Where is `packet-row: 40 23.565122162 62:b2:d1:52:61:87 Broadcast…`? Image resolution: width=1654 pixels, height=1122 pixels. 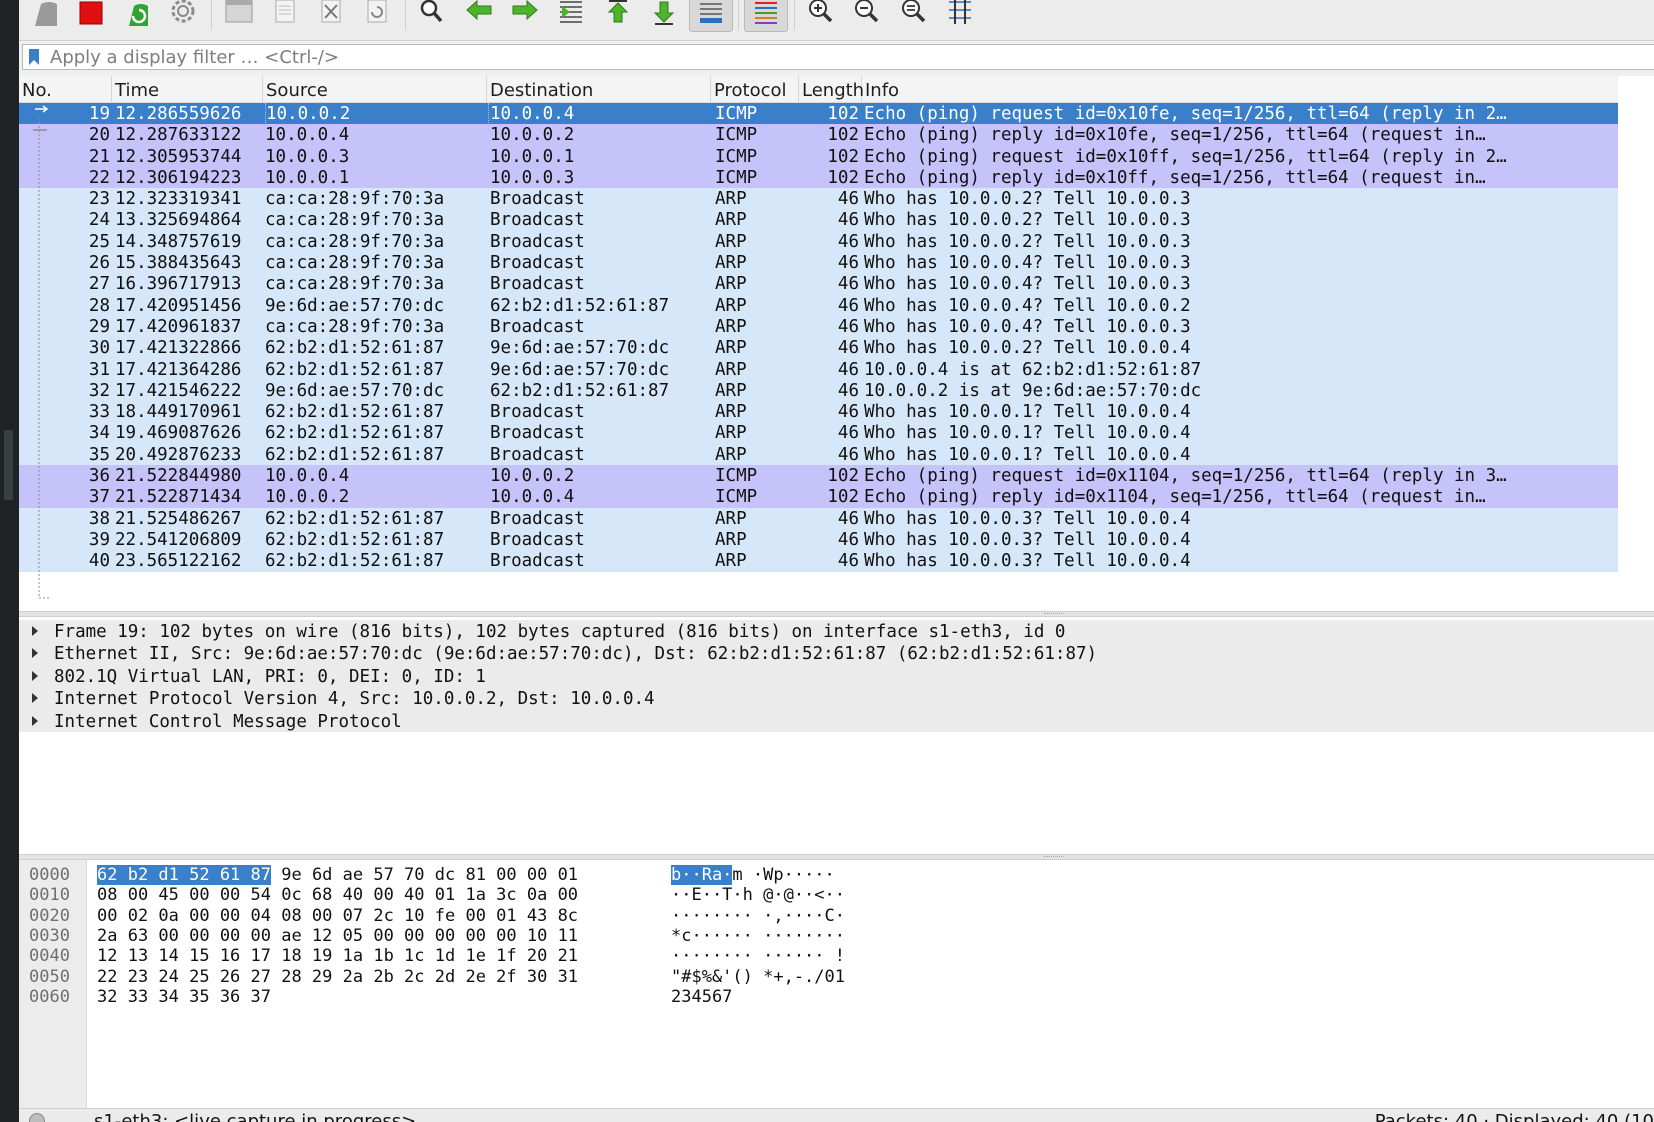 packet-row: 40 23.565122162 62:b2:d1:52:61:87 Broadcast… is located at coordinates (818, 561).